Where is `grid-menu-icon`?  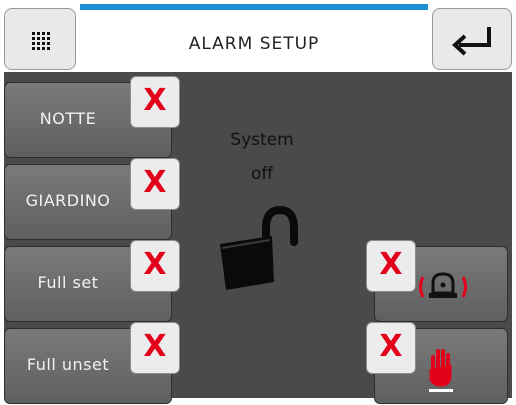 grid-menu-icon is located at coordinates (41, 41).